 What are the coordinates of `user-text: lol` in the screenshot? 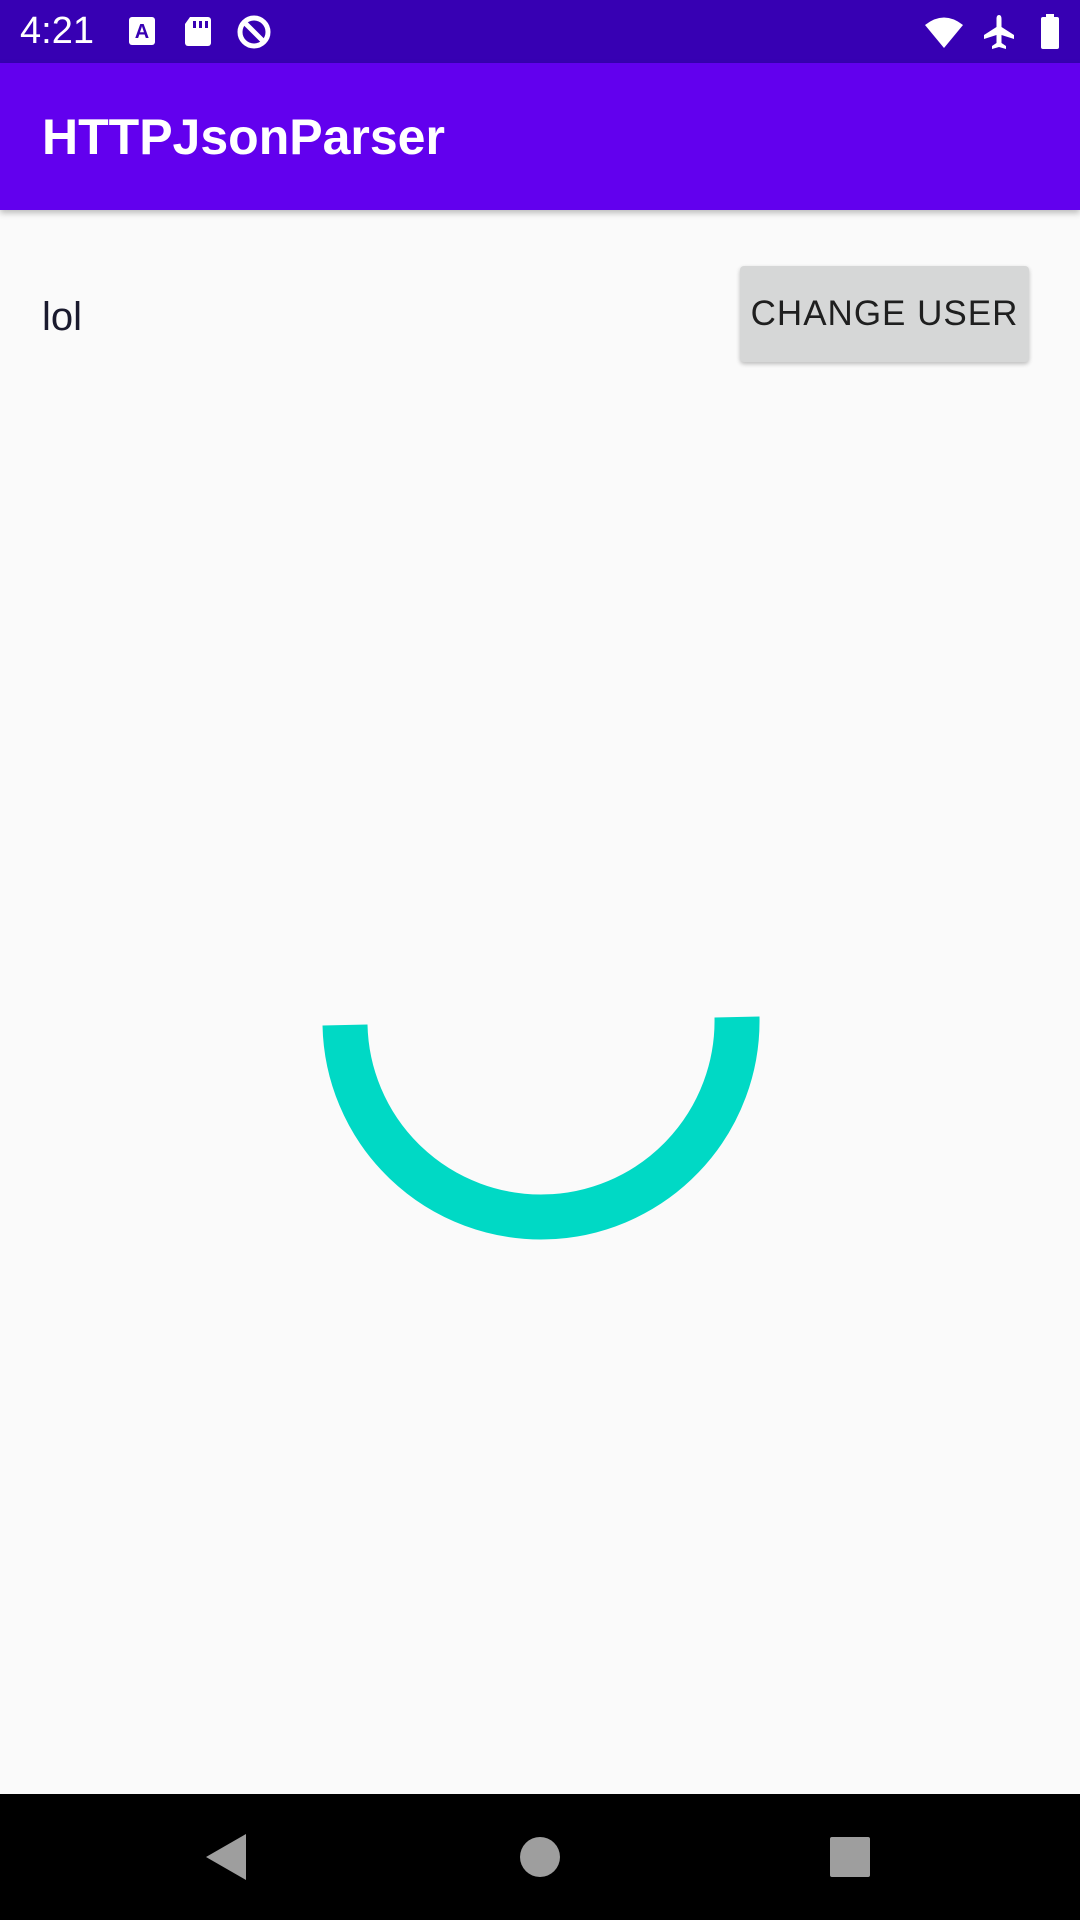 It's located at (62, 317).